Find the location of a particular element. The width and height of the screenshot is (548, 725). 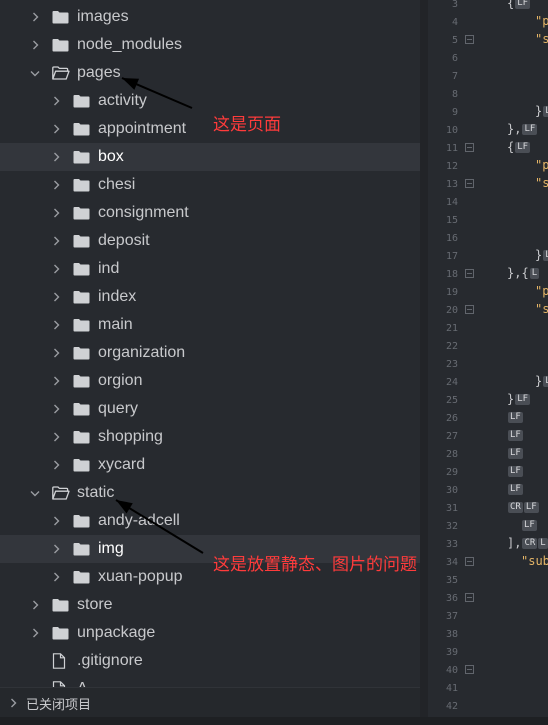

annotation-arrow-pages is located at coordinates (157, 93).